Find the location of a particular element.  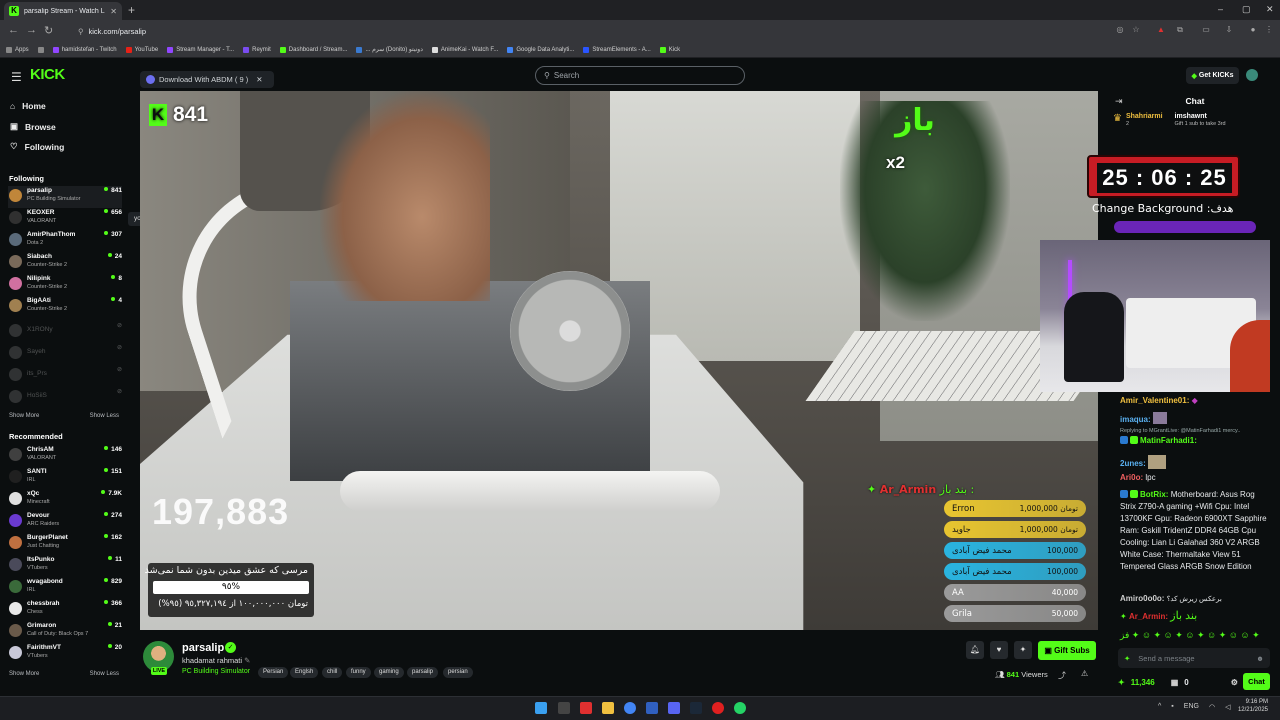

downloads-icon: ⇩ is located at coordinates (1229, 30).